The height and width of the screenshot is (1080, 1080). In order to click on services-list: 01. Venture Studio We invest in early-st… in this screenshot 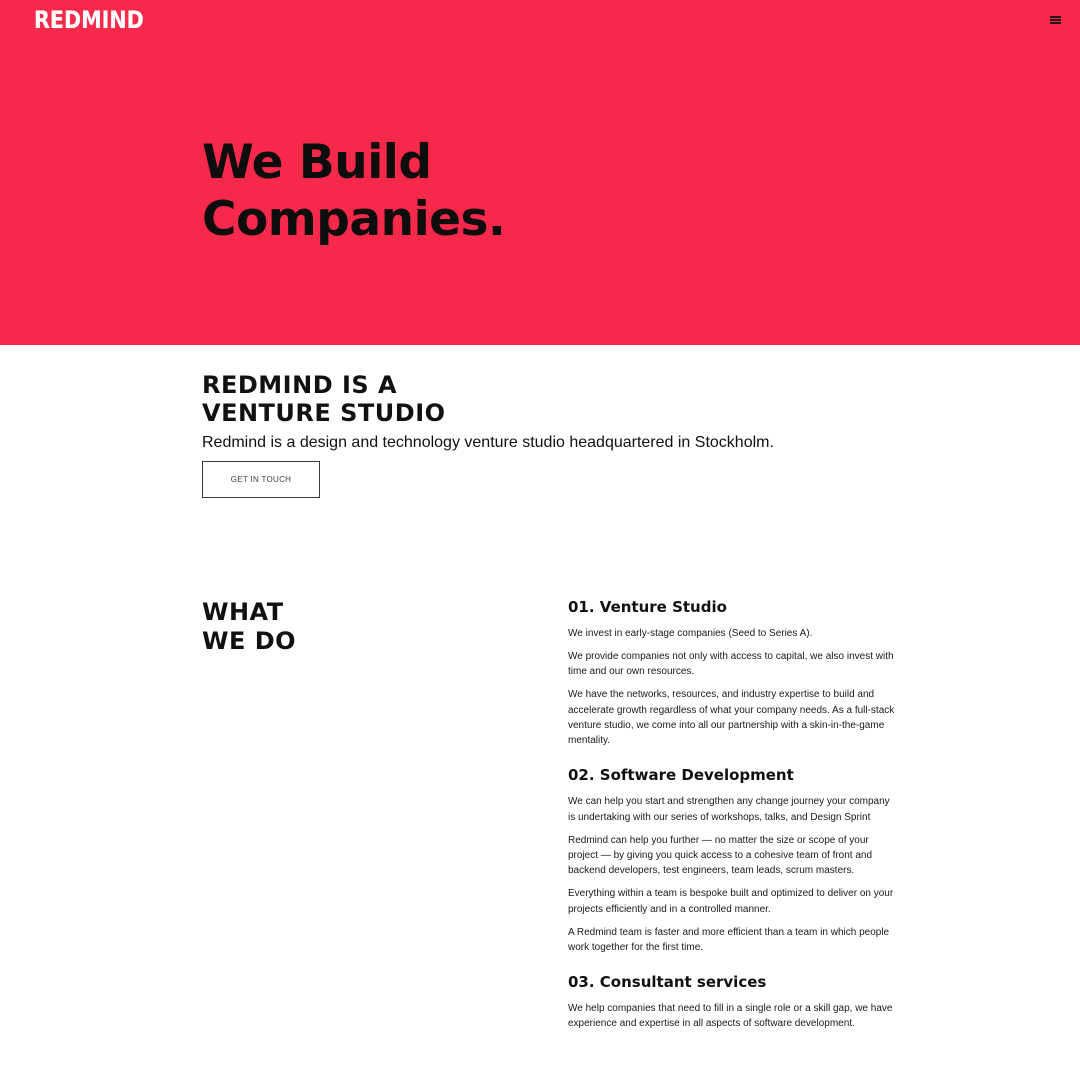, I will do `click(733, 823)`.